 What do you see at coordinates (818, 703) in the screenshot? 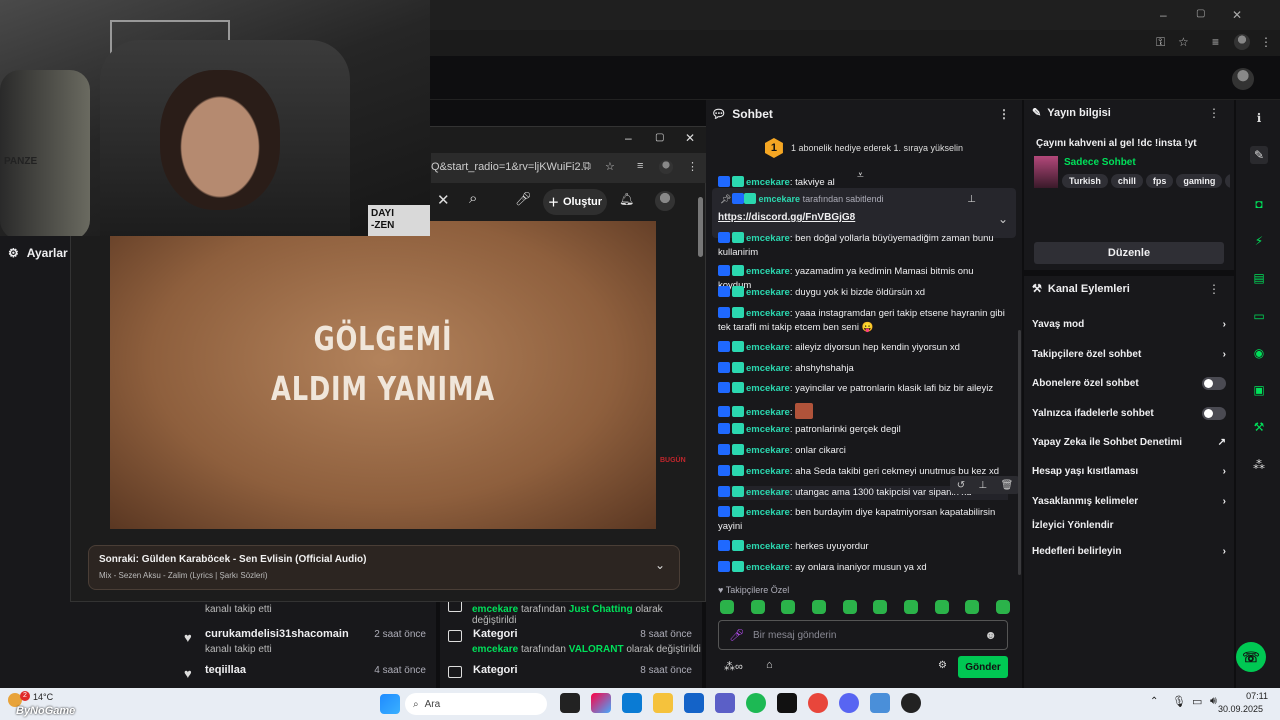
I see `chrome-icon` at bounding box center [818, 703].